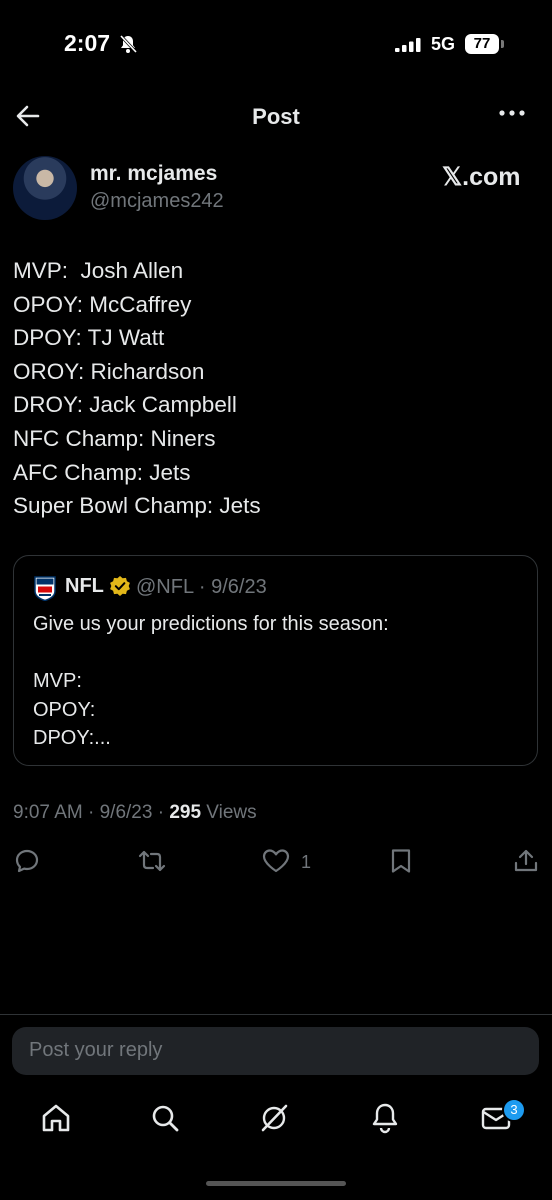 The width and height of the screenshot is (552, 1200). I want to click on post-line: AFC Champ: Jets, so click(102, 472).